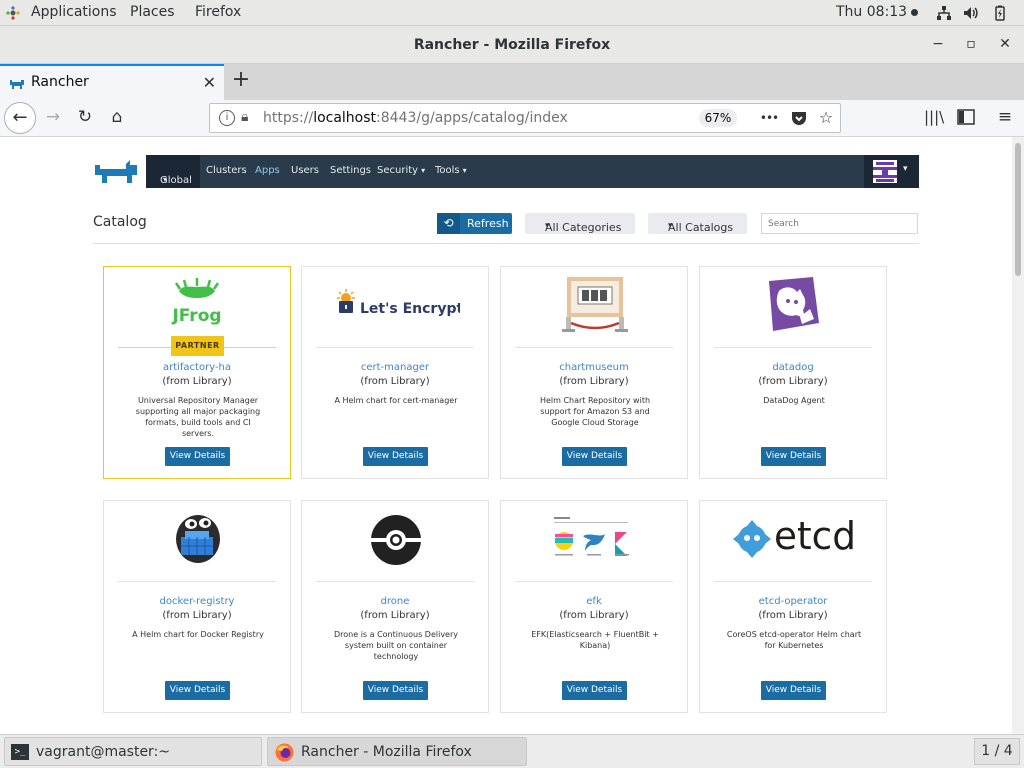 The image size is (1024, 768). Describe the element at coordinates (971, 45) in the screenshot. I see `maximize-button: ▫` at that location.